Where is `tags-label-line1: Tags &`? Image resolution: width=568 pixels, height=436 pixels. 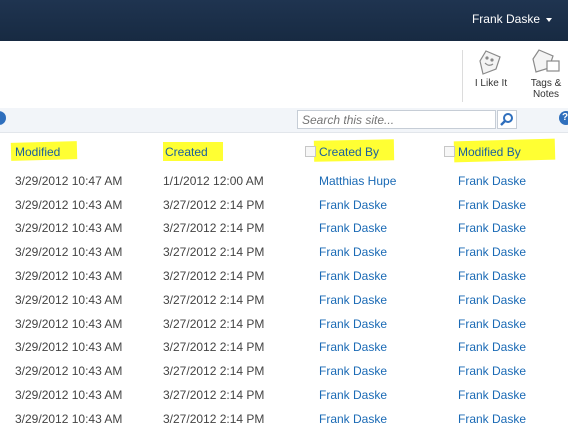 tags-label-line1: Tags & is located at coordinates (546, 83).